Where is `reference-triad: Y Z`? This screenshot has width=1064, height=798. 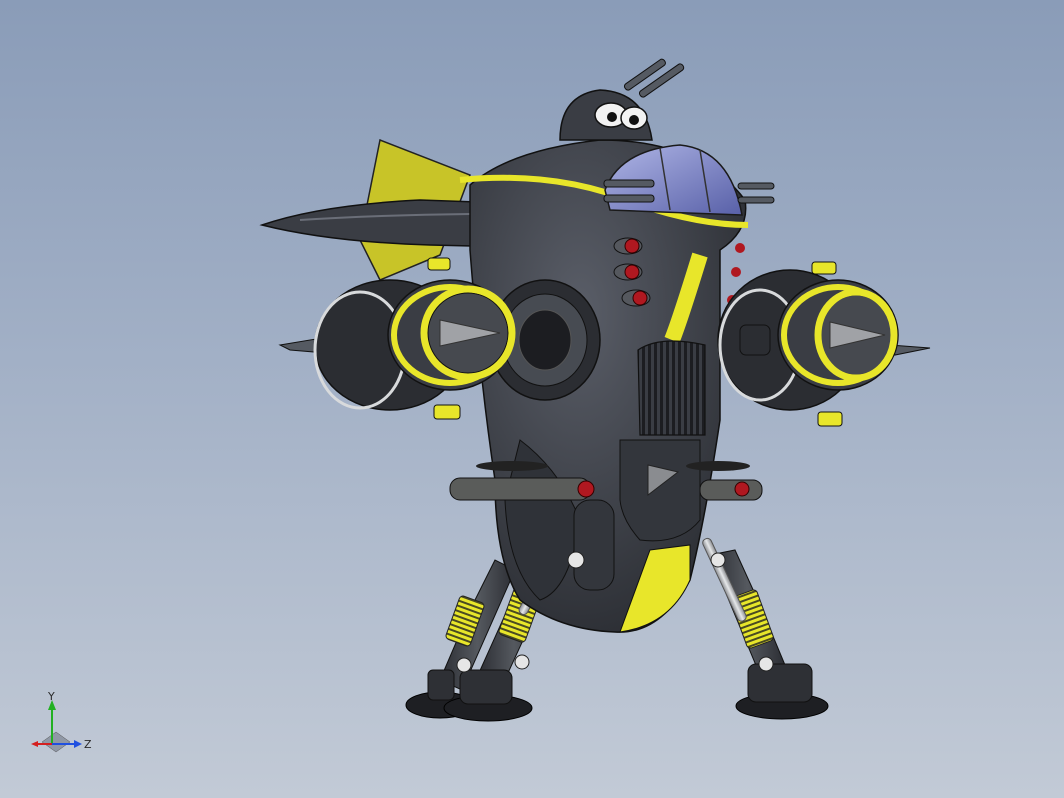 reference-triad: Y Z is located at coordinates (61, 722).